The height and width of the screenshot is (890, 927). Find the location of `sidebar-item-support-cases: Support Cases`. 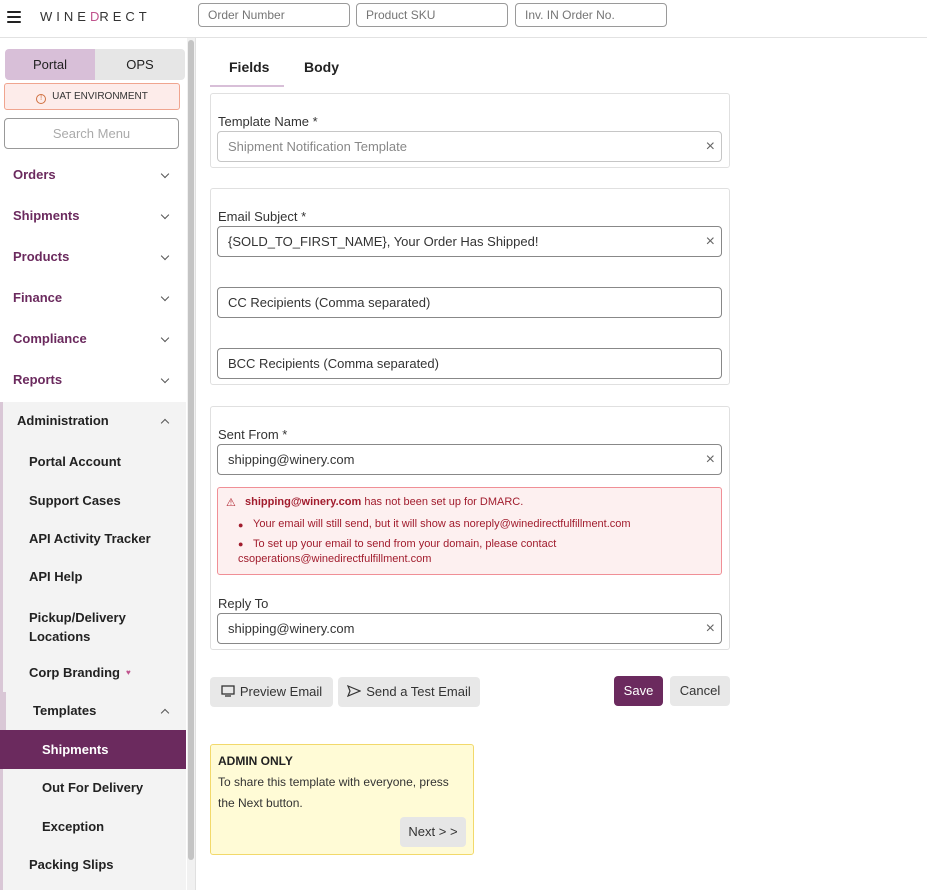

sidebar-item-support-cases: Support Cases is located at coordinates (75, 500).